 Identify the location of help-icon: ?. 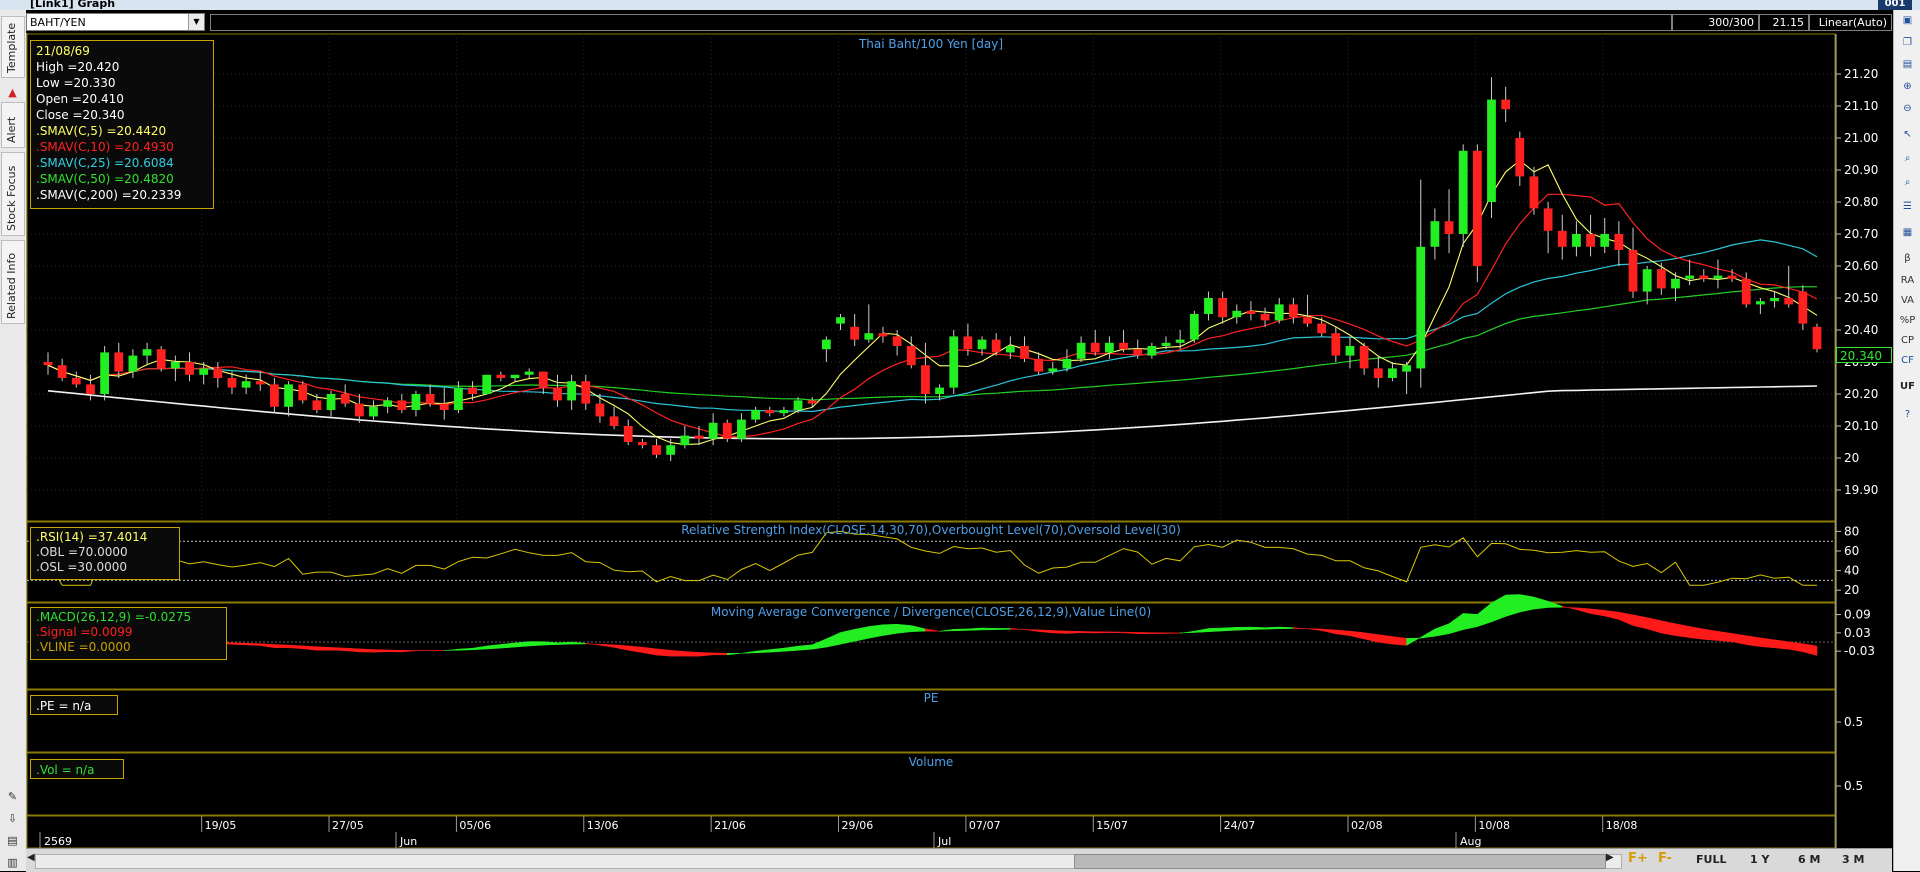
(1907, 414).